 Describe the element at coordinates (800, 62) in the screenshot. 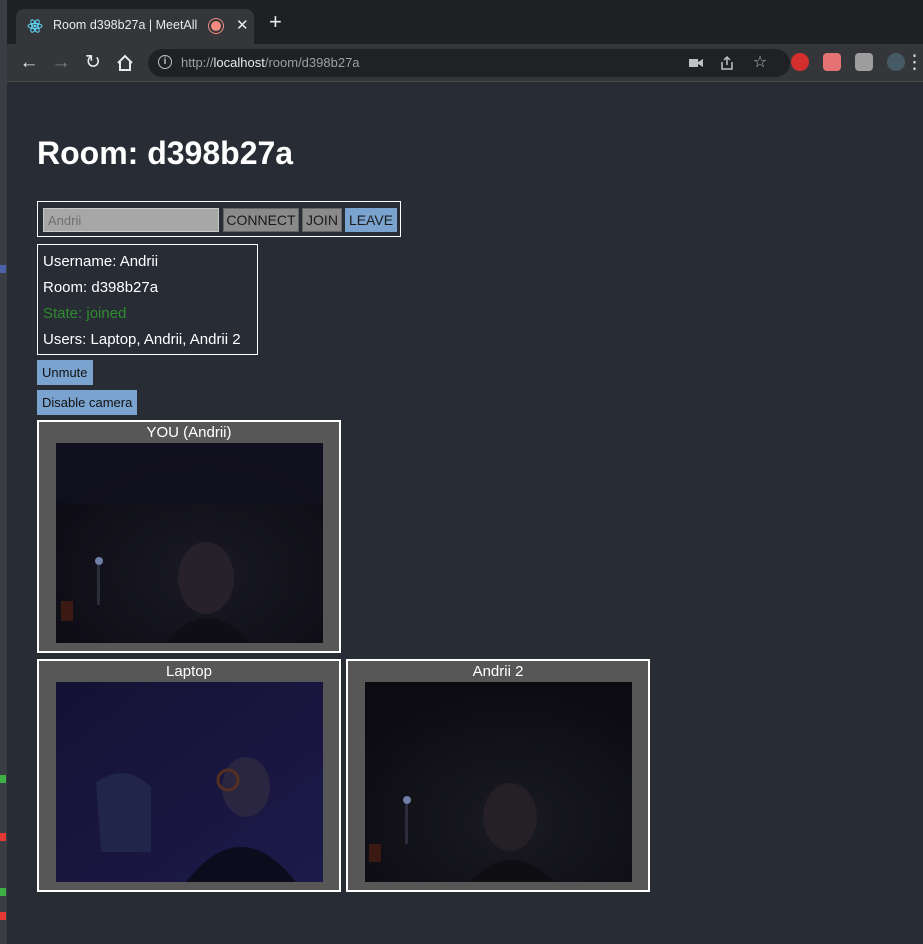

I see `extension-adblock-icon` at that location.